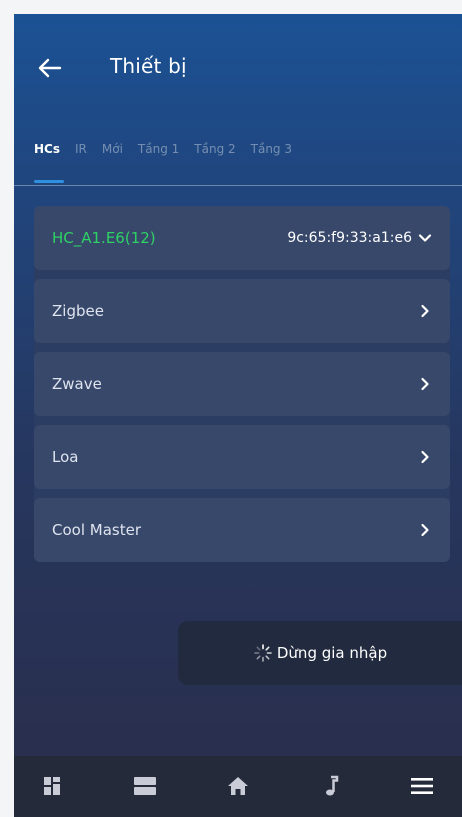  I want to click on page-title: Thiết bị, so click(148, 66).